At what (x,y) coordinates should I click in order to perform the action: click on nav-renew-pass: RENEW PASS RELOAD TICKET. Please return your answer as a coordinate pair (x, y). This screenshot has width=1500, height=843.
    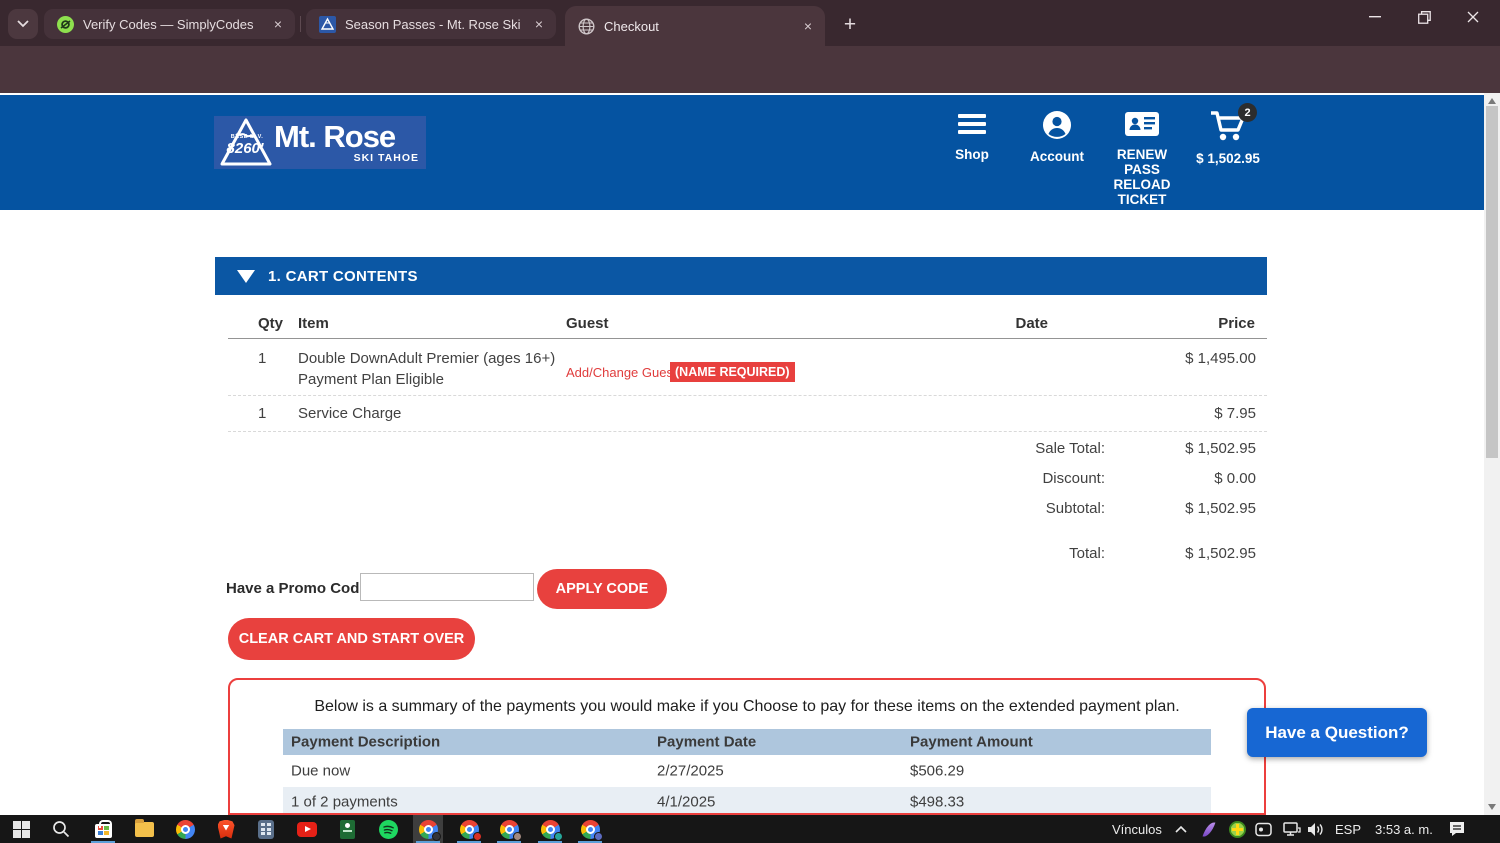
    Looking at the image, I should click on (1142, 158).